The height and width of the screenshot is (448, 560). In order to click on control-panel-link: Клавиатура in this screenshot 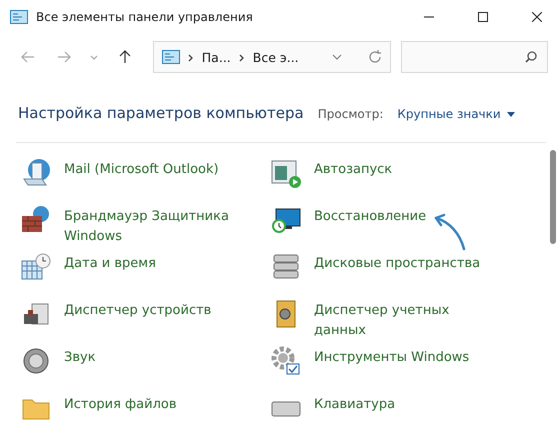, I will do `click(355, 405)`.